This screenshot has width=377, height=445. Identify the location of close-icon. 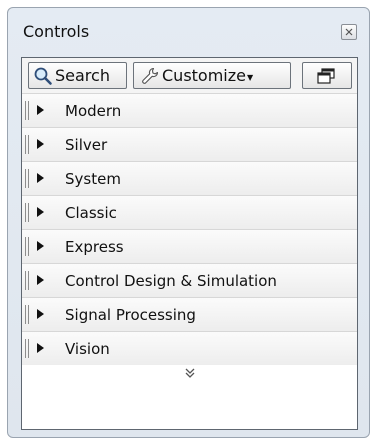
(349, 32).